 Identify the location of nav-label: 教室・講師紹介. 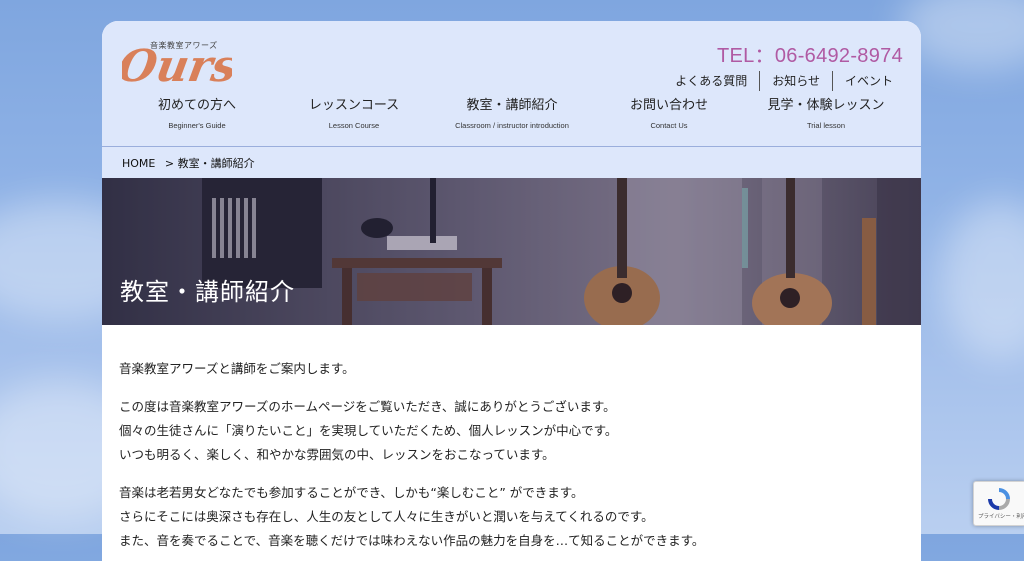
(512, 105).